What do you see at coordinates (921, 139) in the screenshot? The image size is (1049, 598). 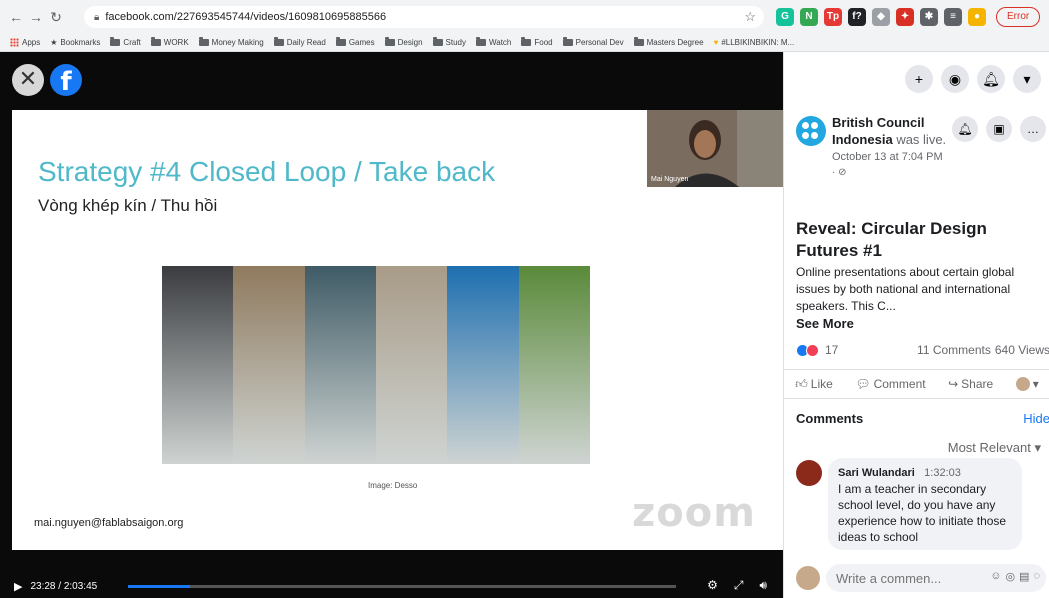 I see `live-status: was live.` at bounding box center [921, 139].